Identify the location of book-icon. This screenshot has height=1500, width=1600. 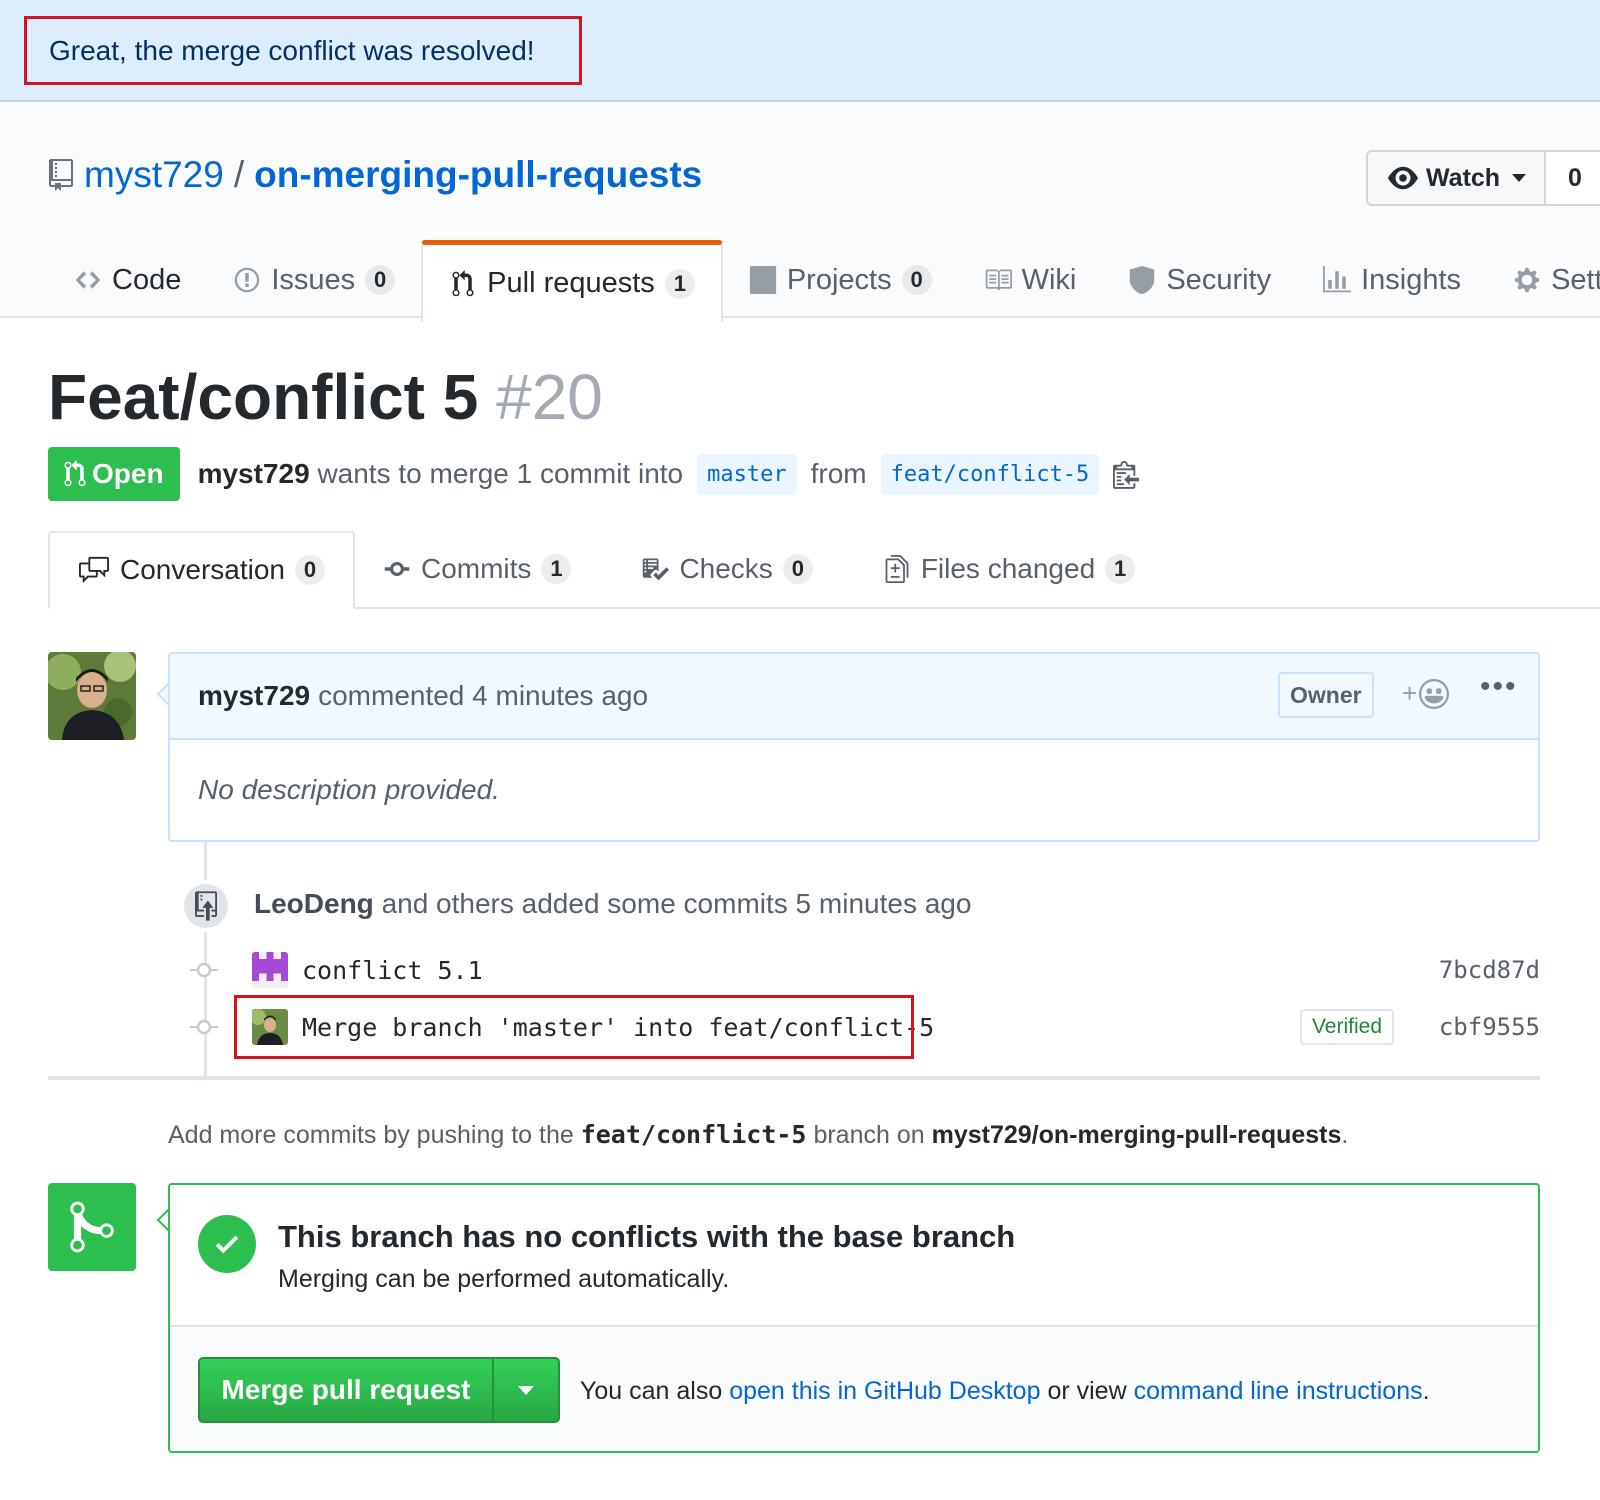
(998, 280).